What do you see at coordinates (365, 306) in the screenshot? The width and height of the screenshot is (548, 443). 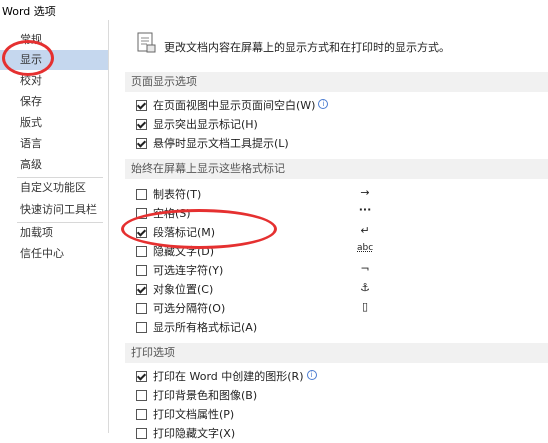 I see `optional-break-symbol-icon: ▯` at bounding box center [365, 306].